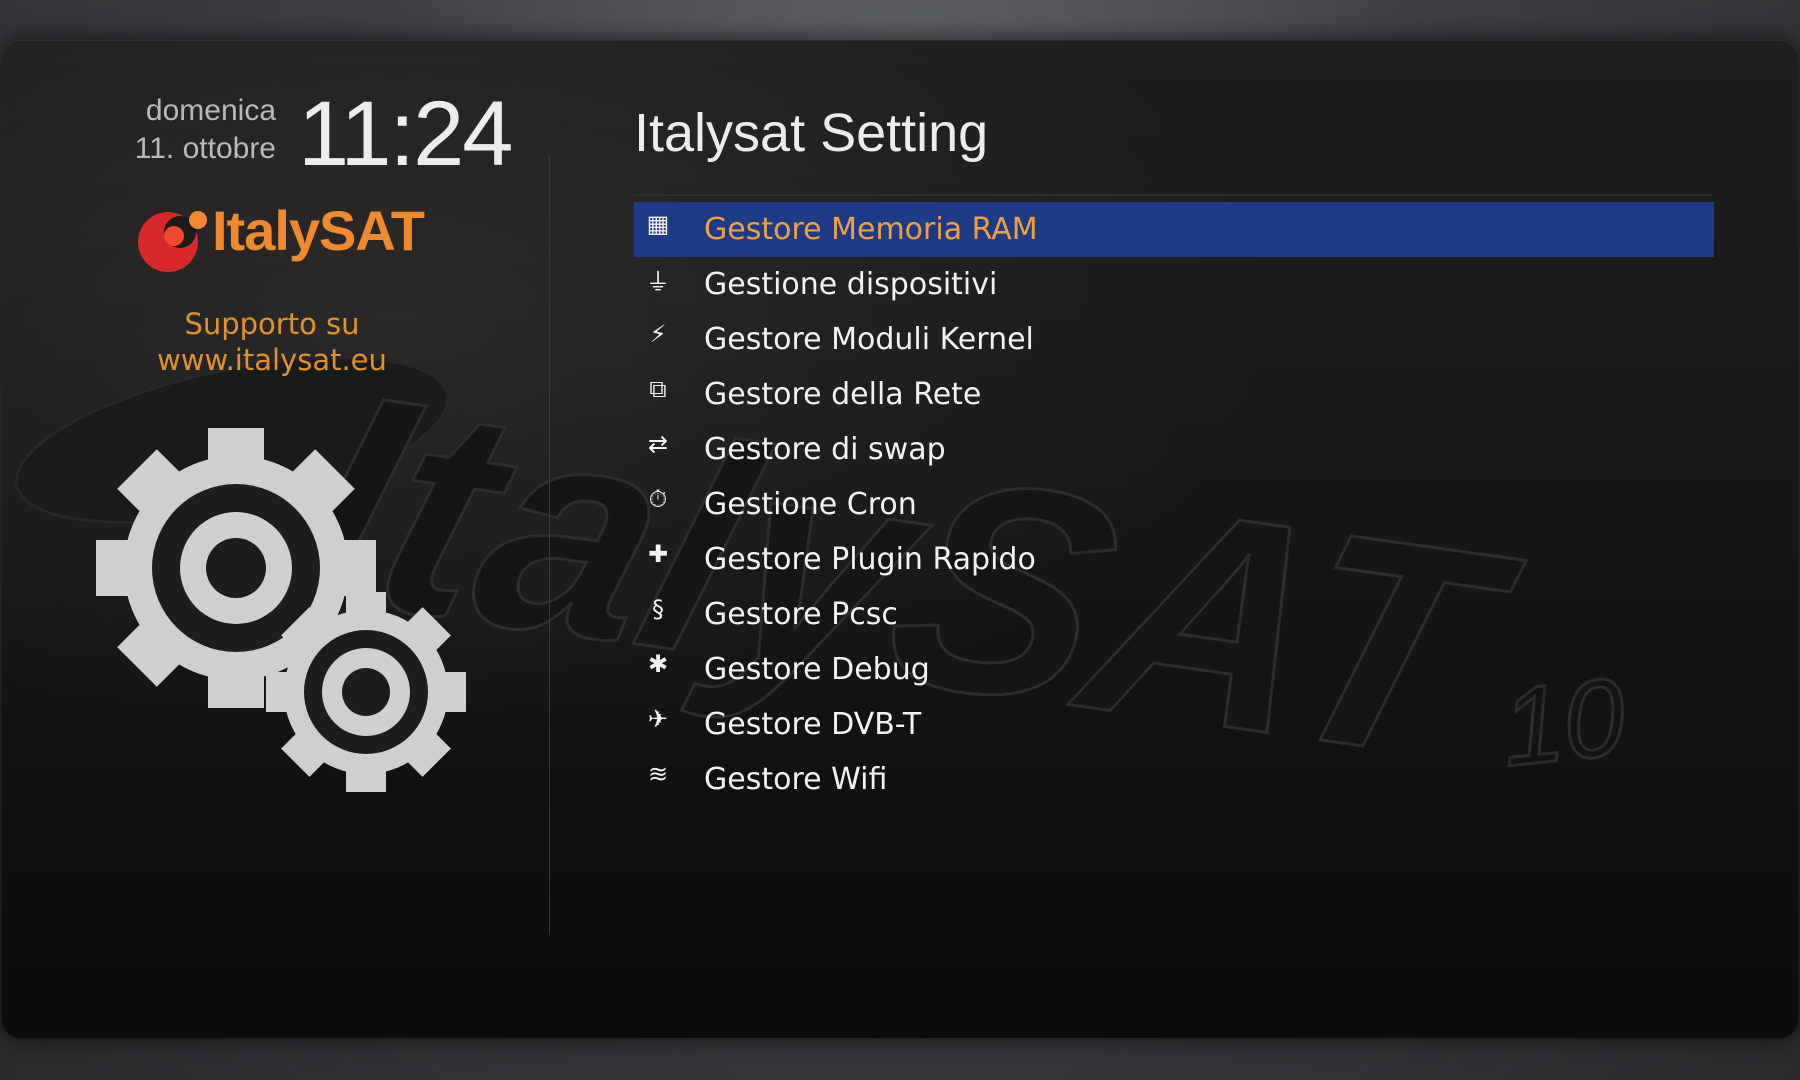 The width and height of the screenshot is (1800, 1080). I want to click on clock-time: 11:24, so click(405, 134).